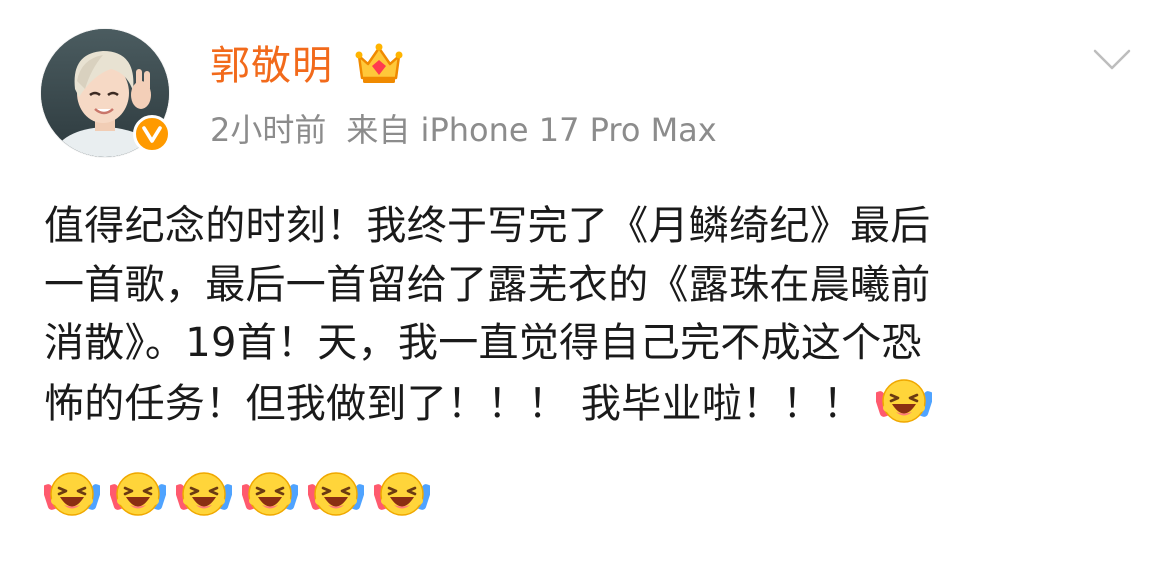 The image size is (1170, 561). I want to click on content-line-4: 怖的任务！但我做到了！！！ 我毕业啦！！！, so click(589, 403).